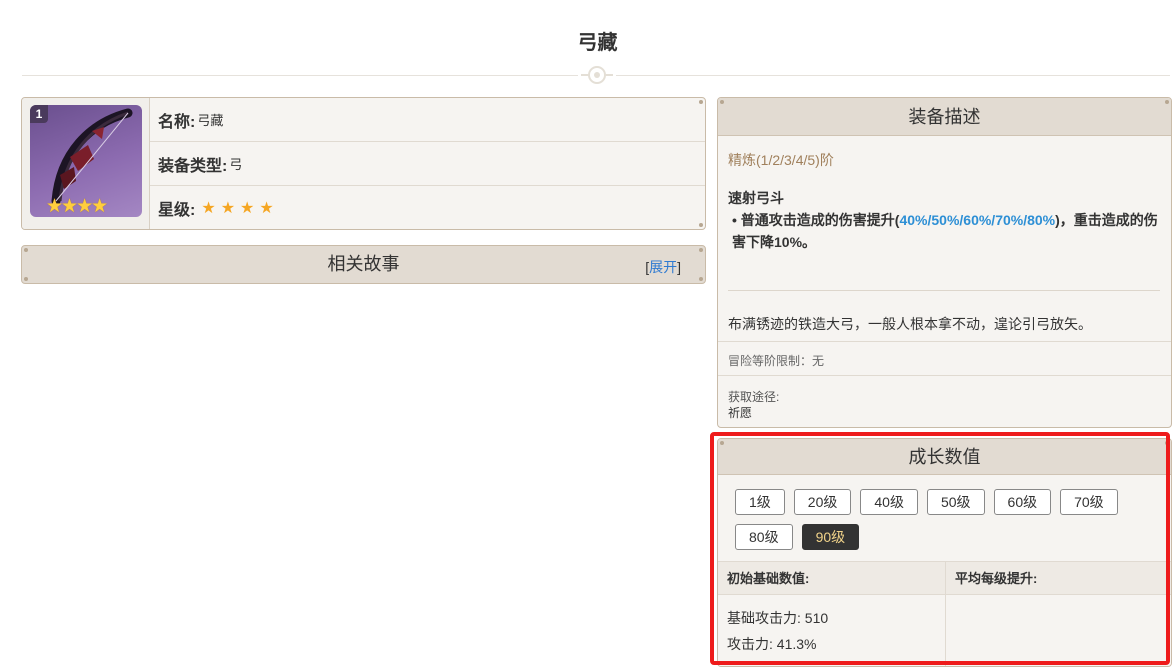 The width and height of the screenshot is (1173, 667). Describe the element at coordinates (237, 208) in the screenshot. I see `rarity-stars: ★ ★ ★ ★` at that location.